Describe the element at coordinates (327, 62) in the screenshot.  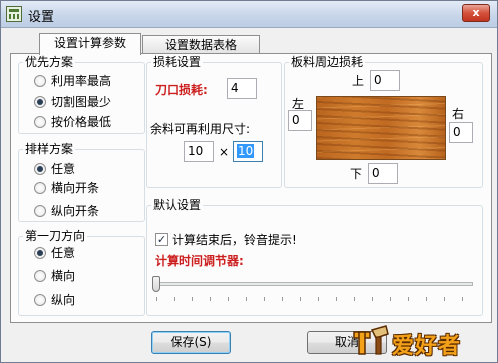
I see `edge-loss-group-title: 板料周边损耗` at that location.